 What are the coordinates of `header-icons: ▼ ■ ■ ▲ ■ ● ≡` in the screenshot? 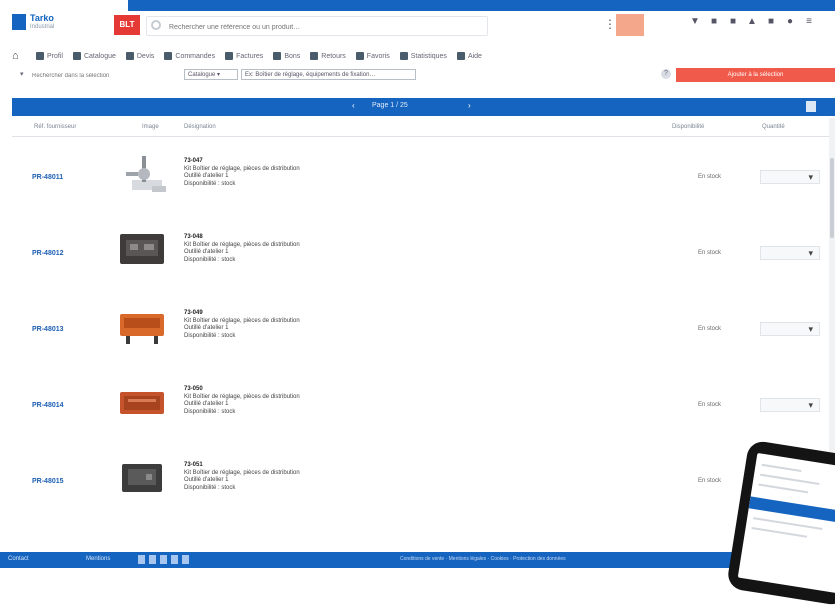 It's located at (752, 22).